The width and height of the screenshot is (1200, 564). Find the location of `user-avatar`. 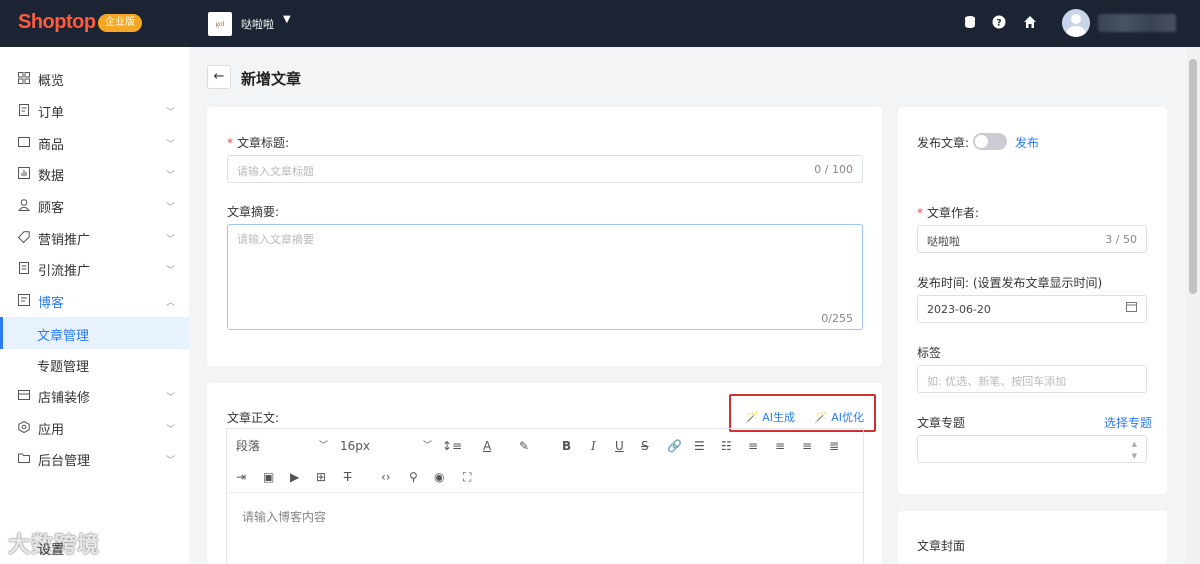

user-avatar is located at coordinates (1076, 23).